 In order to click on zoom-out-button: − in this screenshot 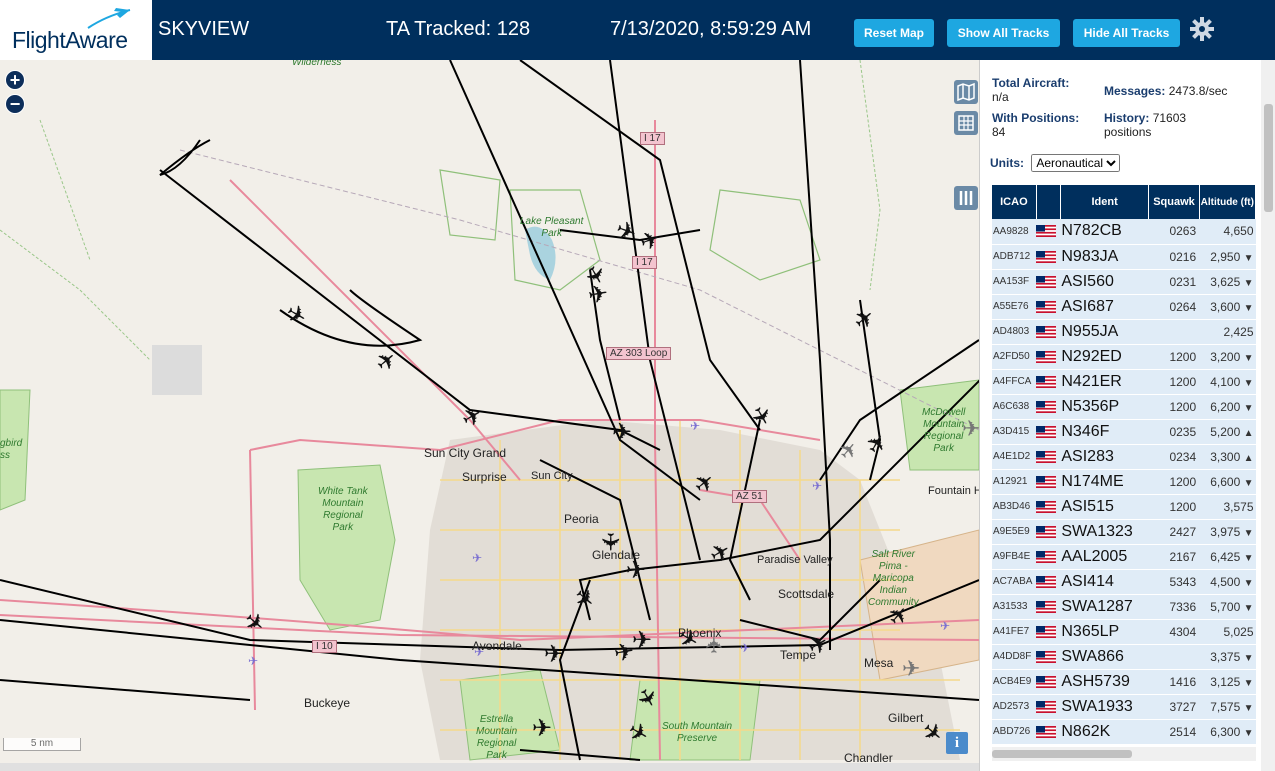, I will do `click(15, 104)`.